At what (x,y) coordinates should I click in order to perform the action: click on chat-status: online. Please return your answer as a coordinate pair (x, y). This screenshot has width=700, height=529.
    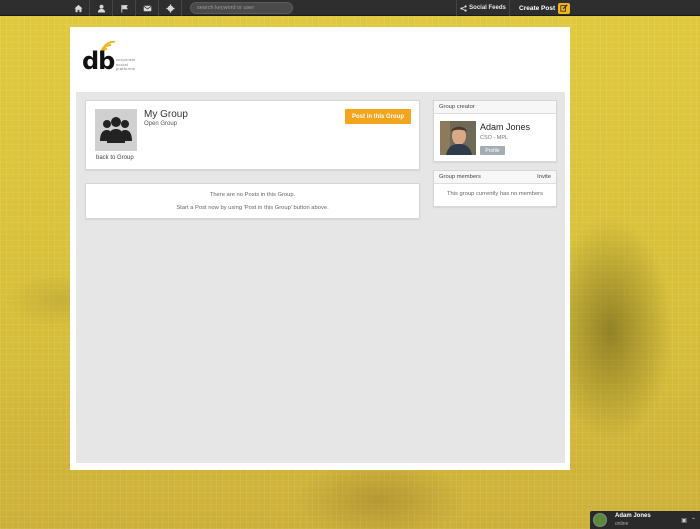
    Looking at the image, I should click on (622, 524).